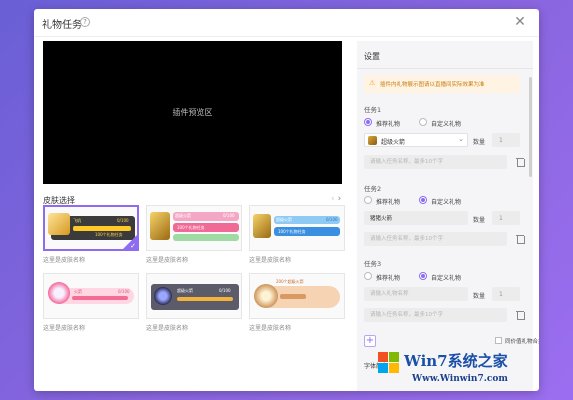 Image resolution: width=573 pixels, height=400 pixels. I want to click on task-3-trash-icon, so click(520, 315).